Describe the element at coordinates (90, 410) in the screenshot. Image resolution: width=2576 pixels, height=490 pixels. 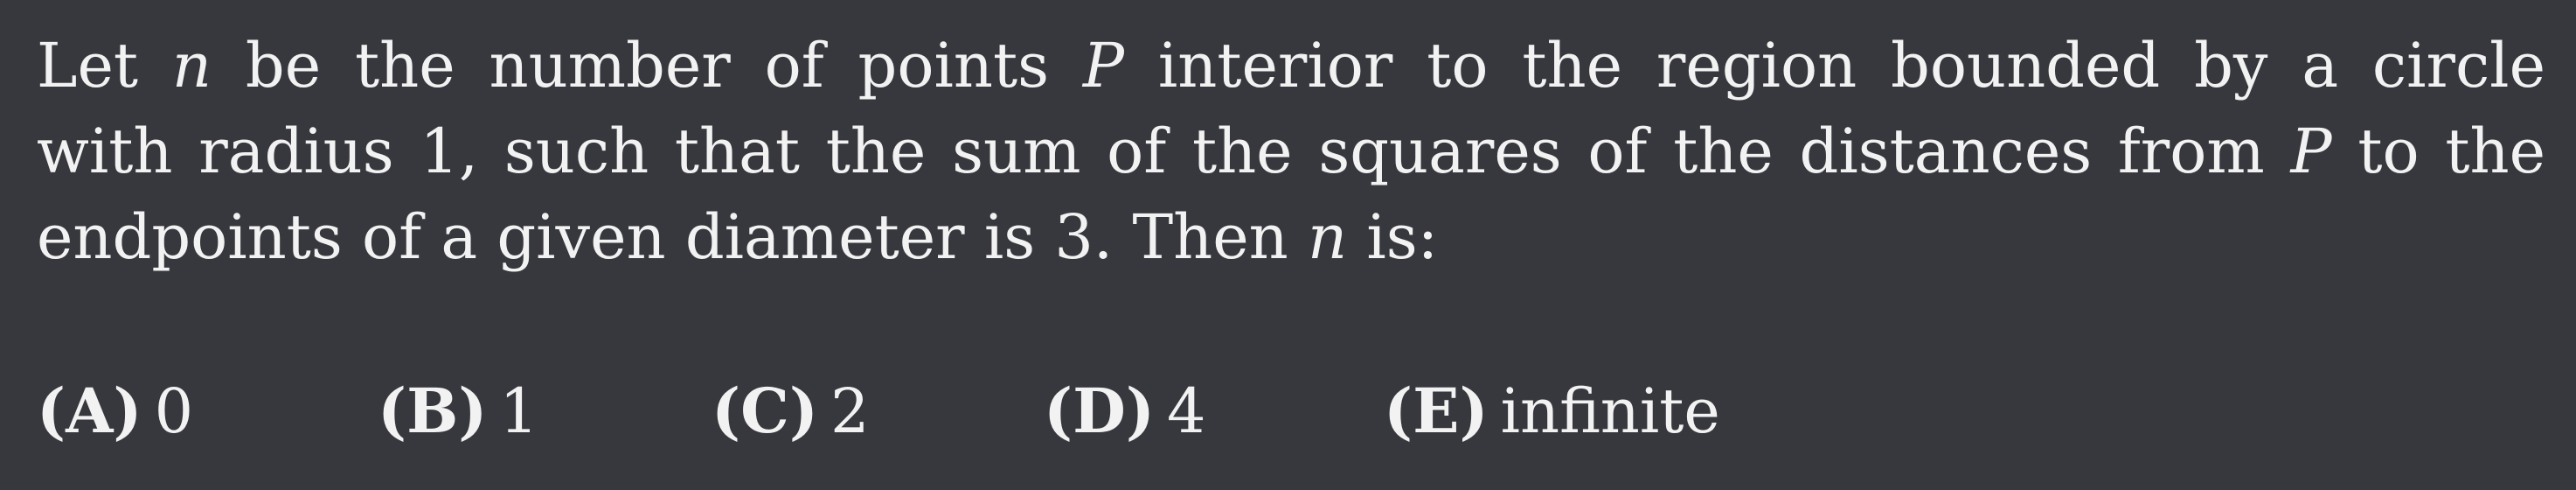
I see `choice-label: (A)` at that location.